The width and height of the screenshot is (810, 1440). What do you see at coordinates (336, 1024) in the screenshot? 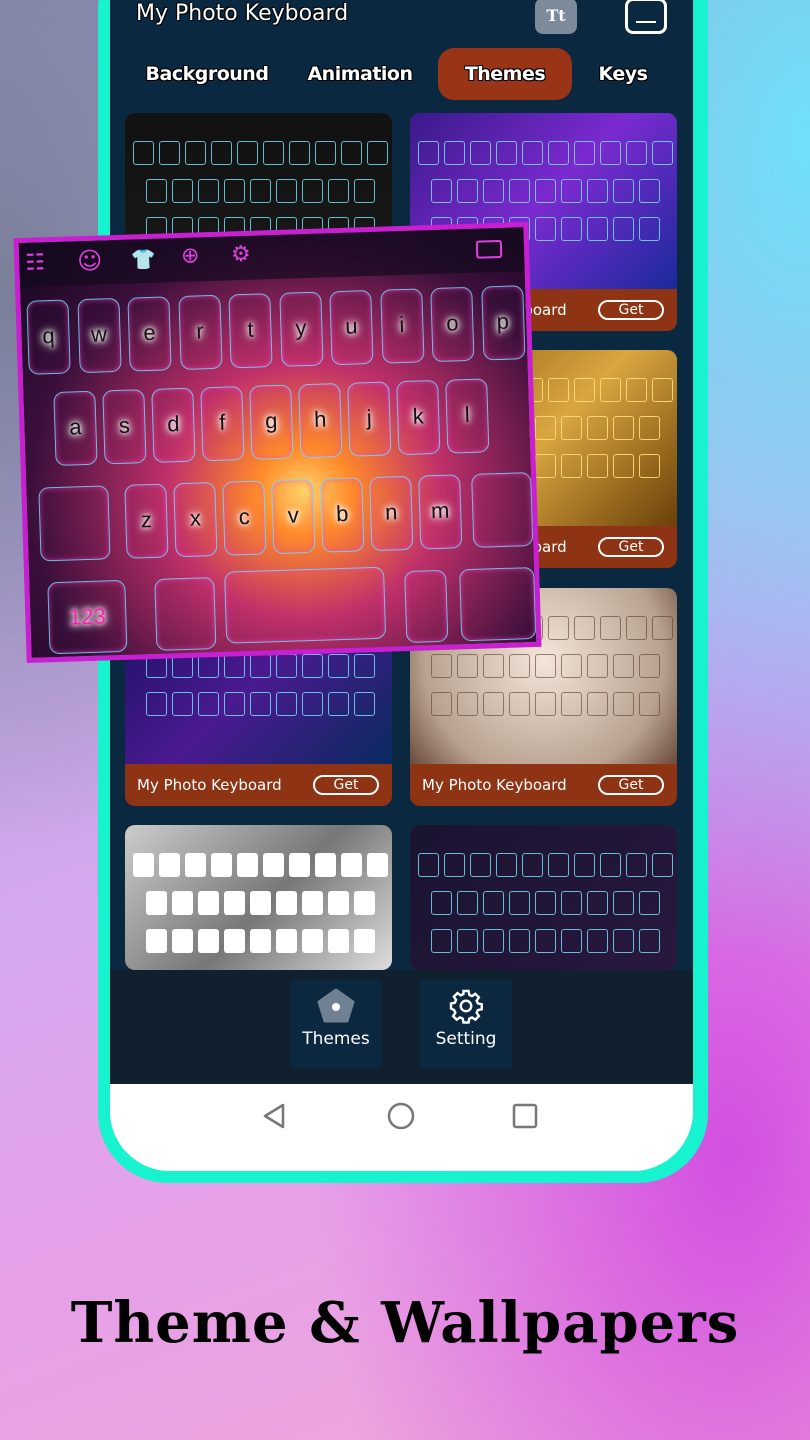
I see `nav-themes: Themes` at bounding box center [336, 1024].